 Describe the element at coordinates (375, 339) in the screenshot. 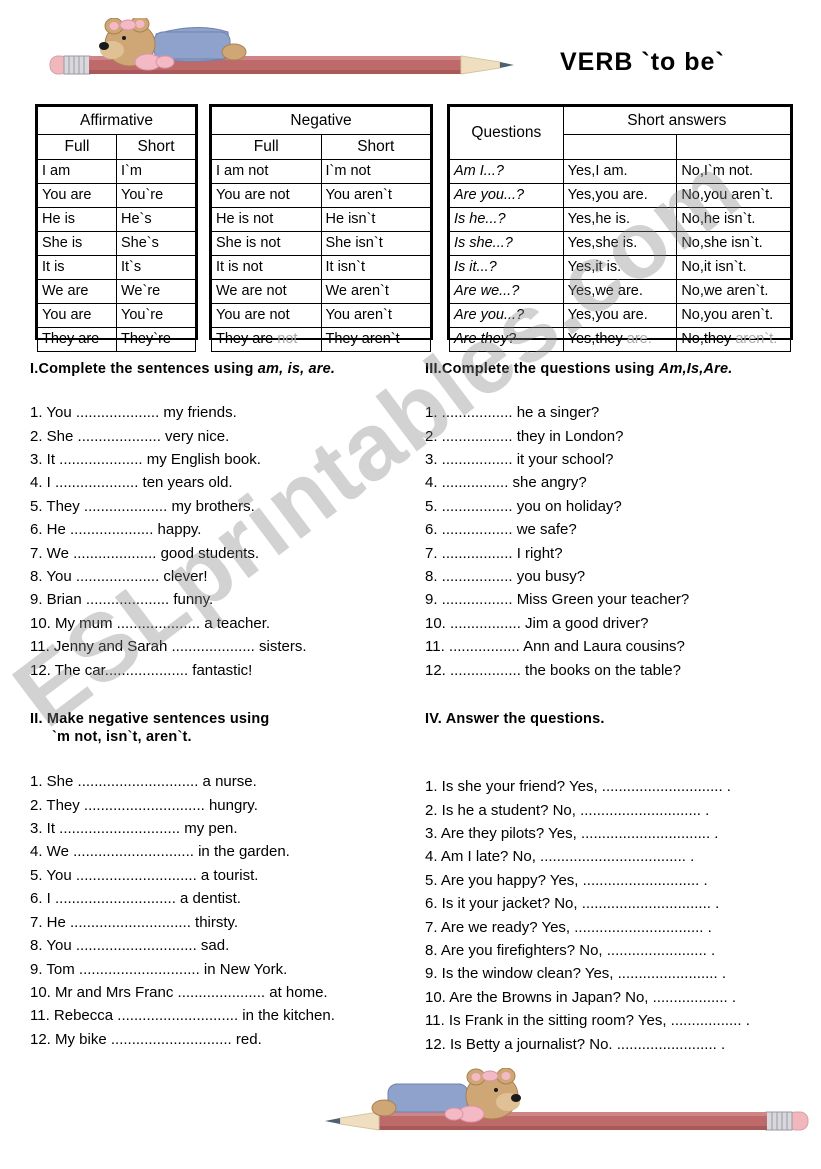

I see `cell-short: They aren`t` at that location.